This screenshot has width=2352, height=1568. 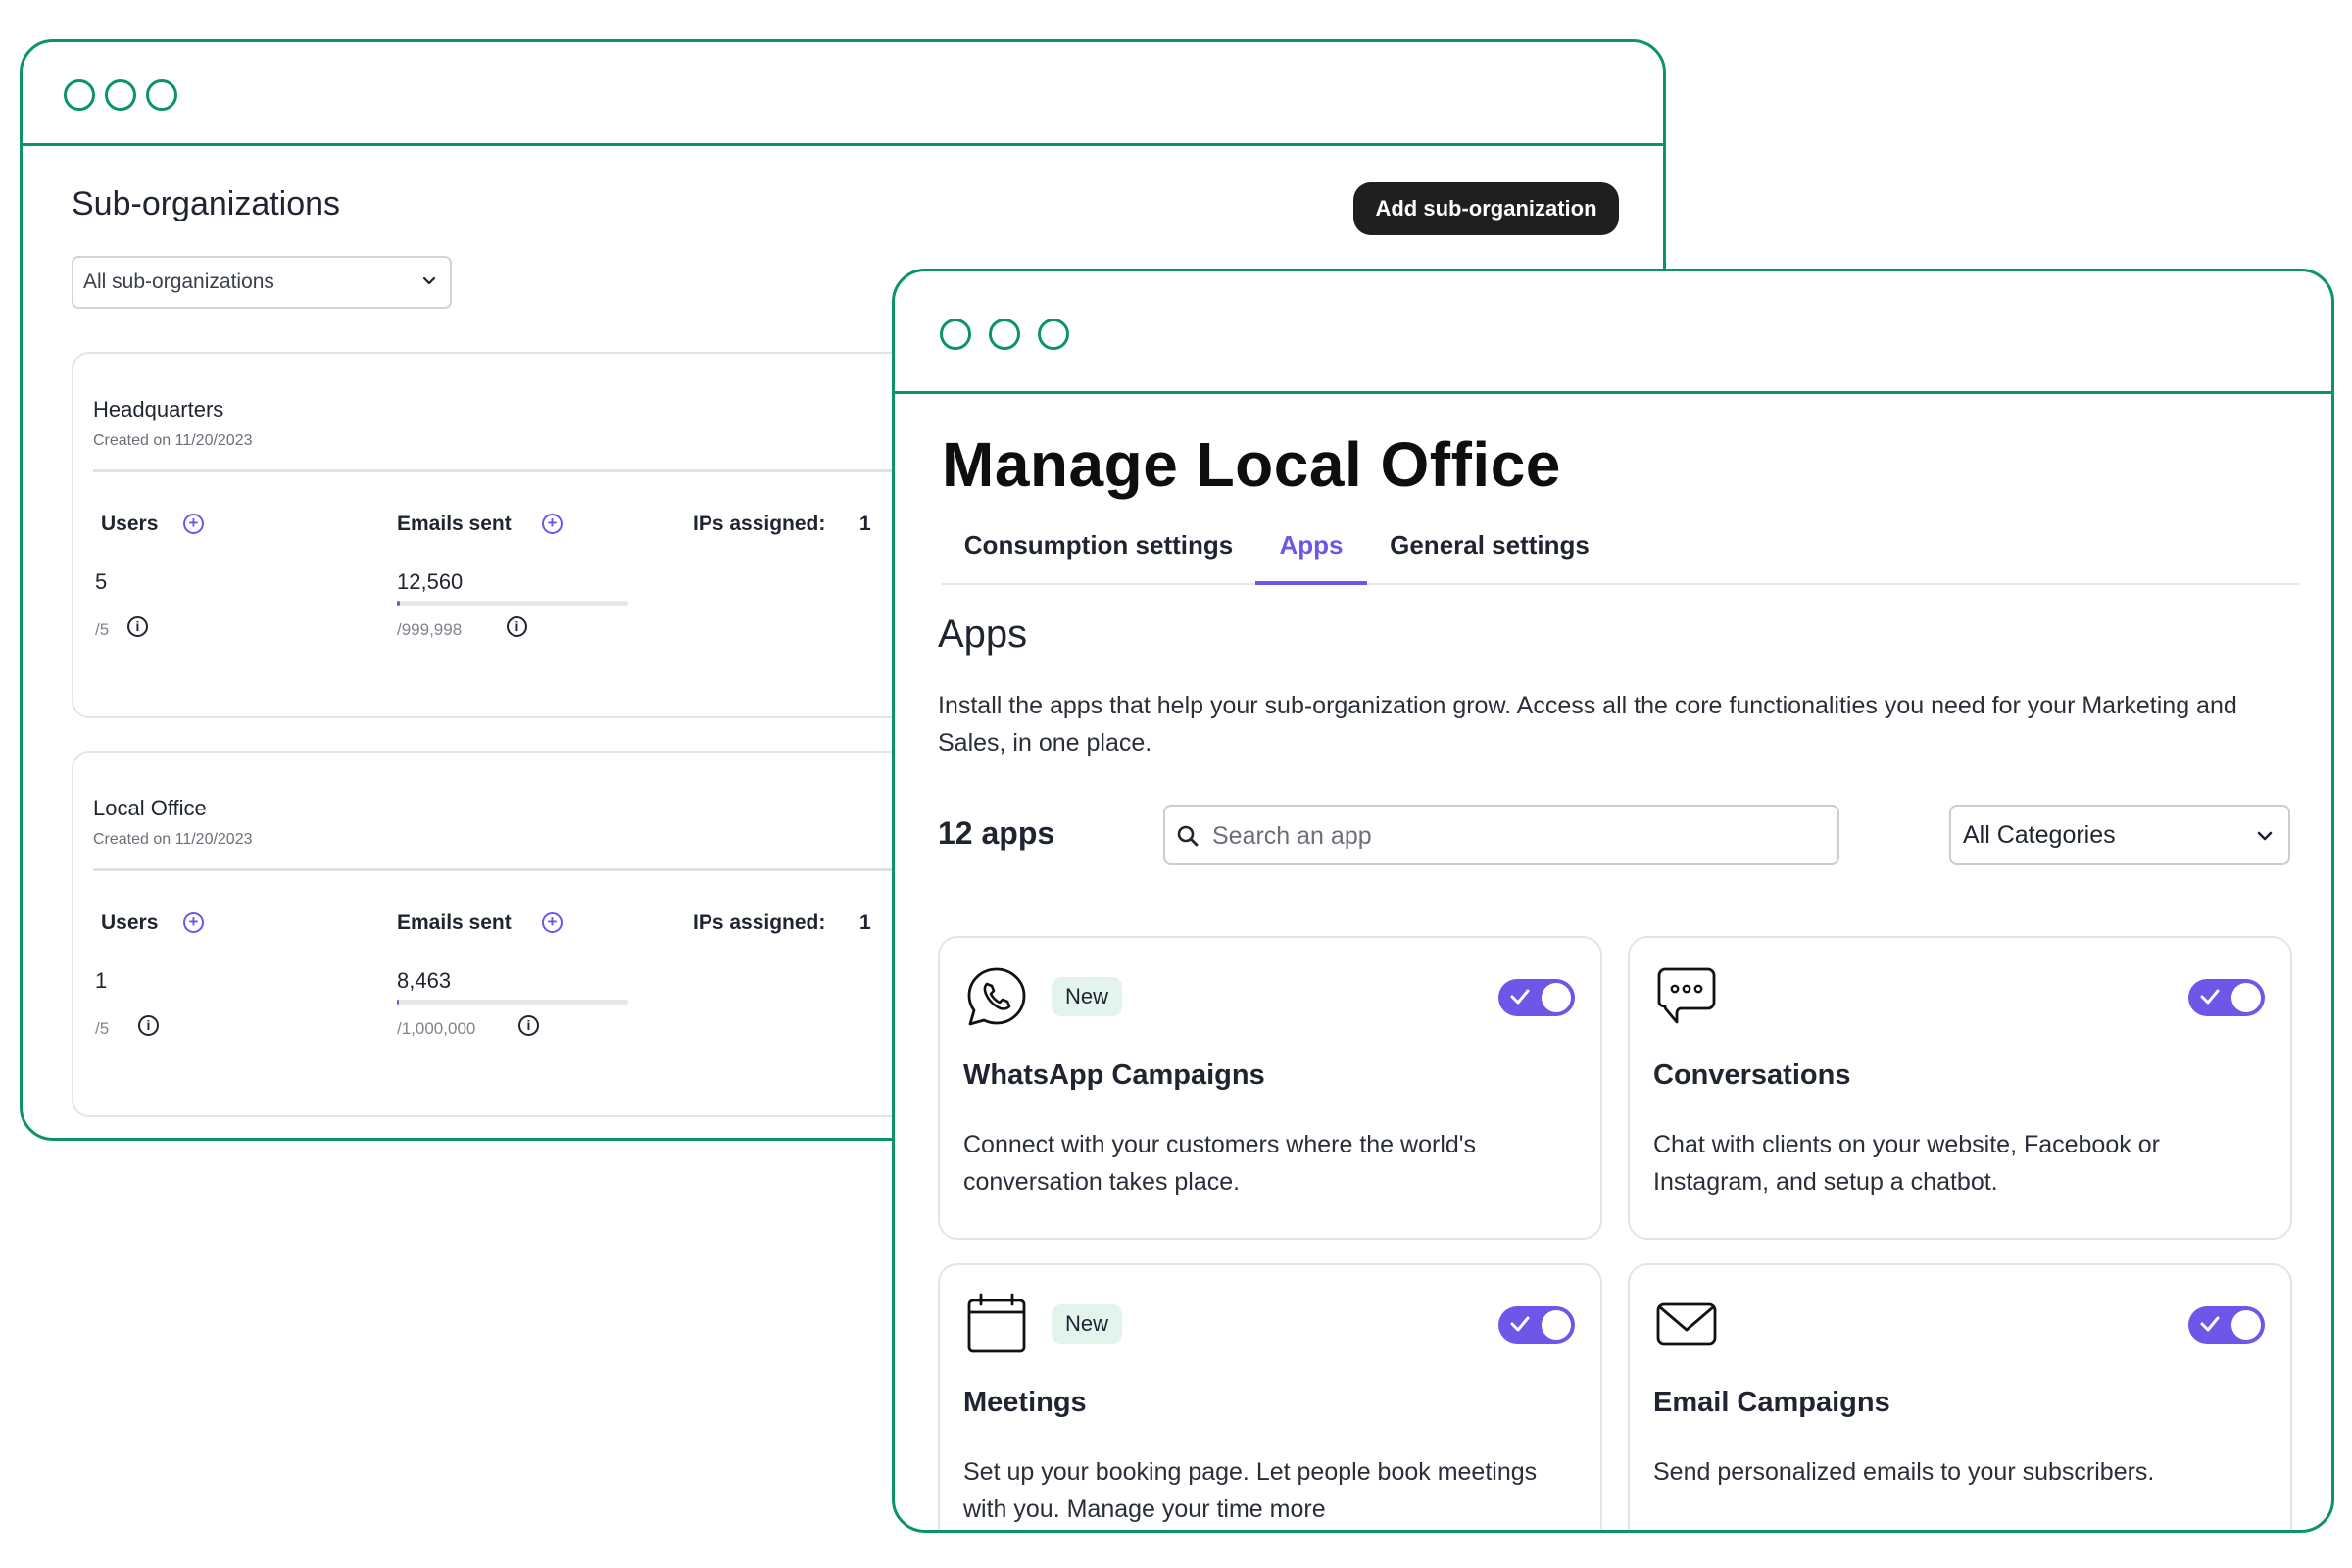 What do you see at coordinates (158, 409) in the screenshot?
I see `suborg-name: Headquarters` at bounding box center [158, 409].